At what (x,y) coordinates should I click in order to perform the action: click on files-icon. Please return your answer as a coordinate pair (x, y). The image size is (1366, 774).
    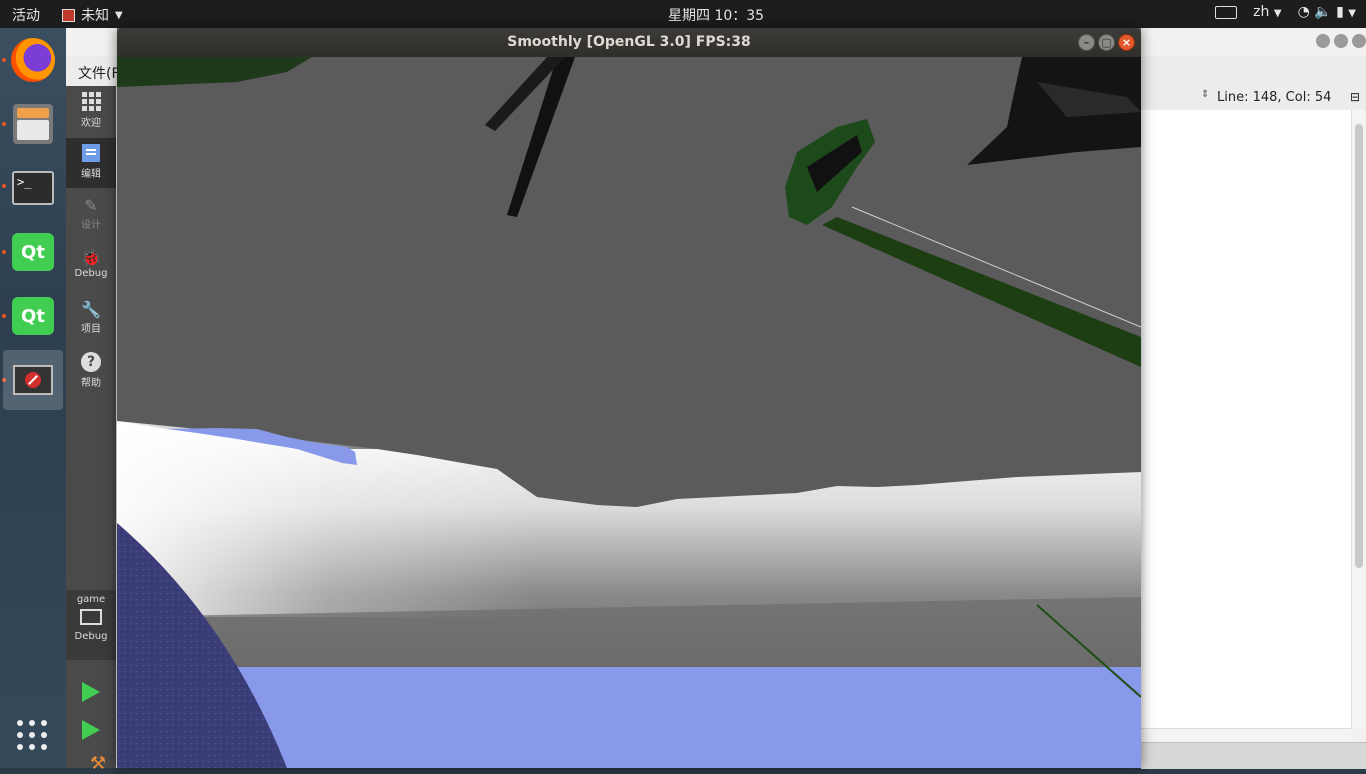
    Looking at the image, I should click on (33, 124).